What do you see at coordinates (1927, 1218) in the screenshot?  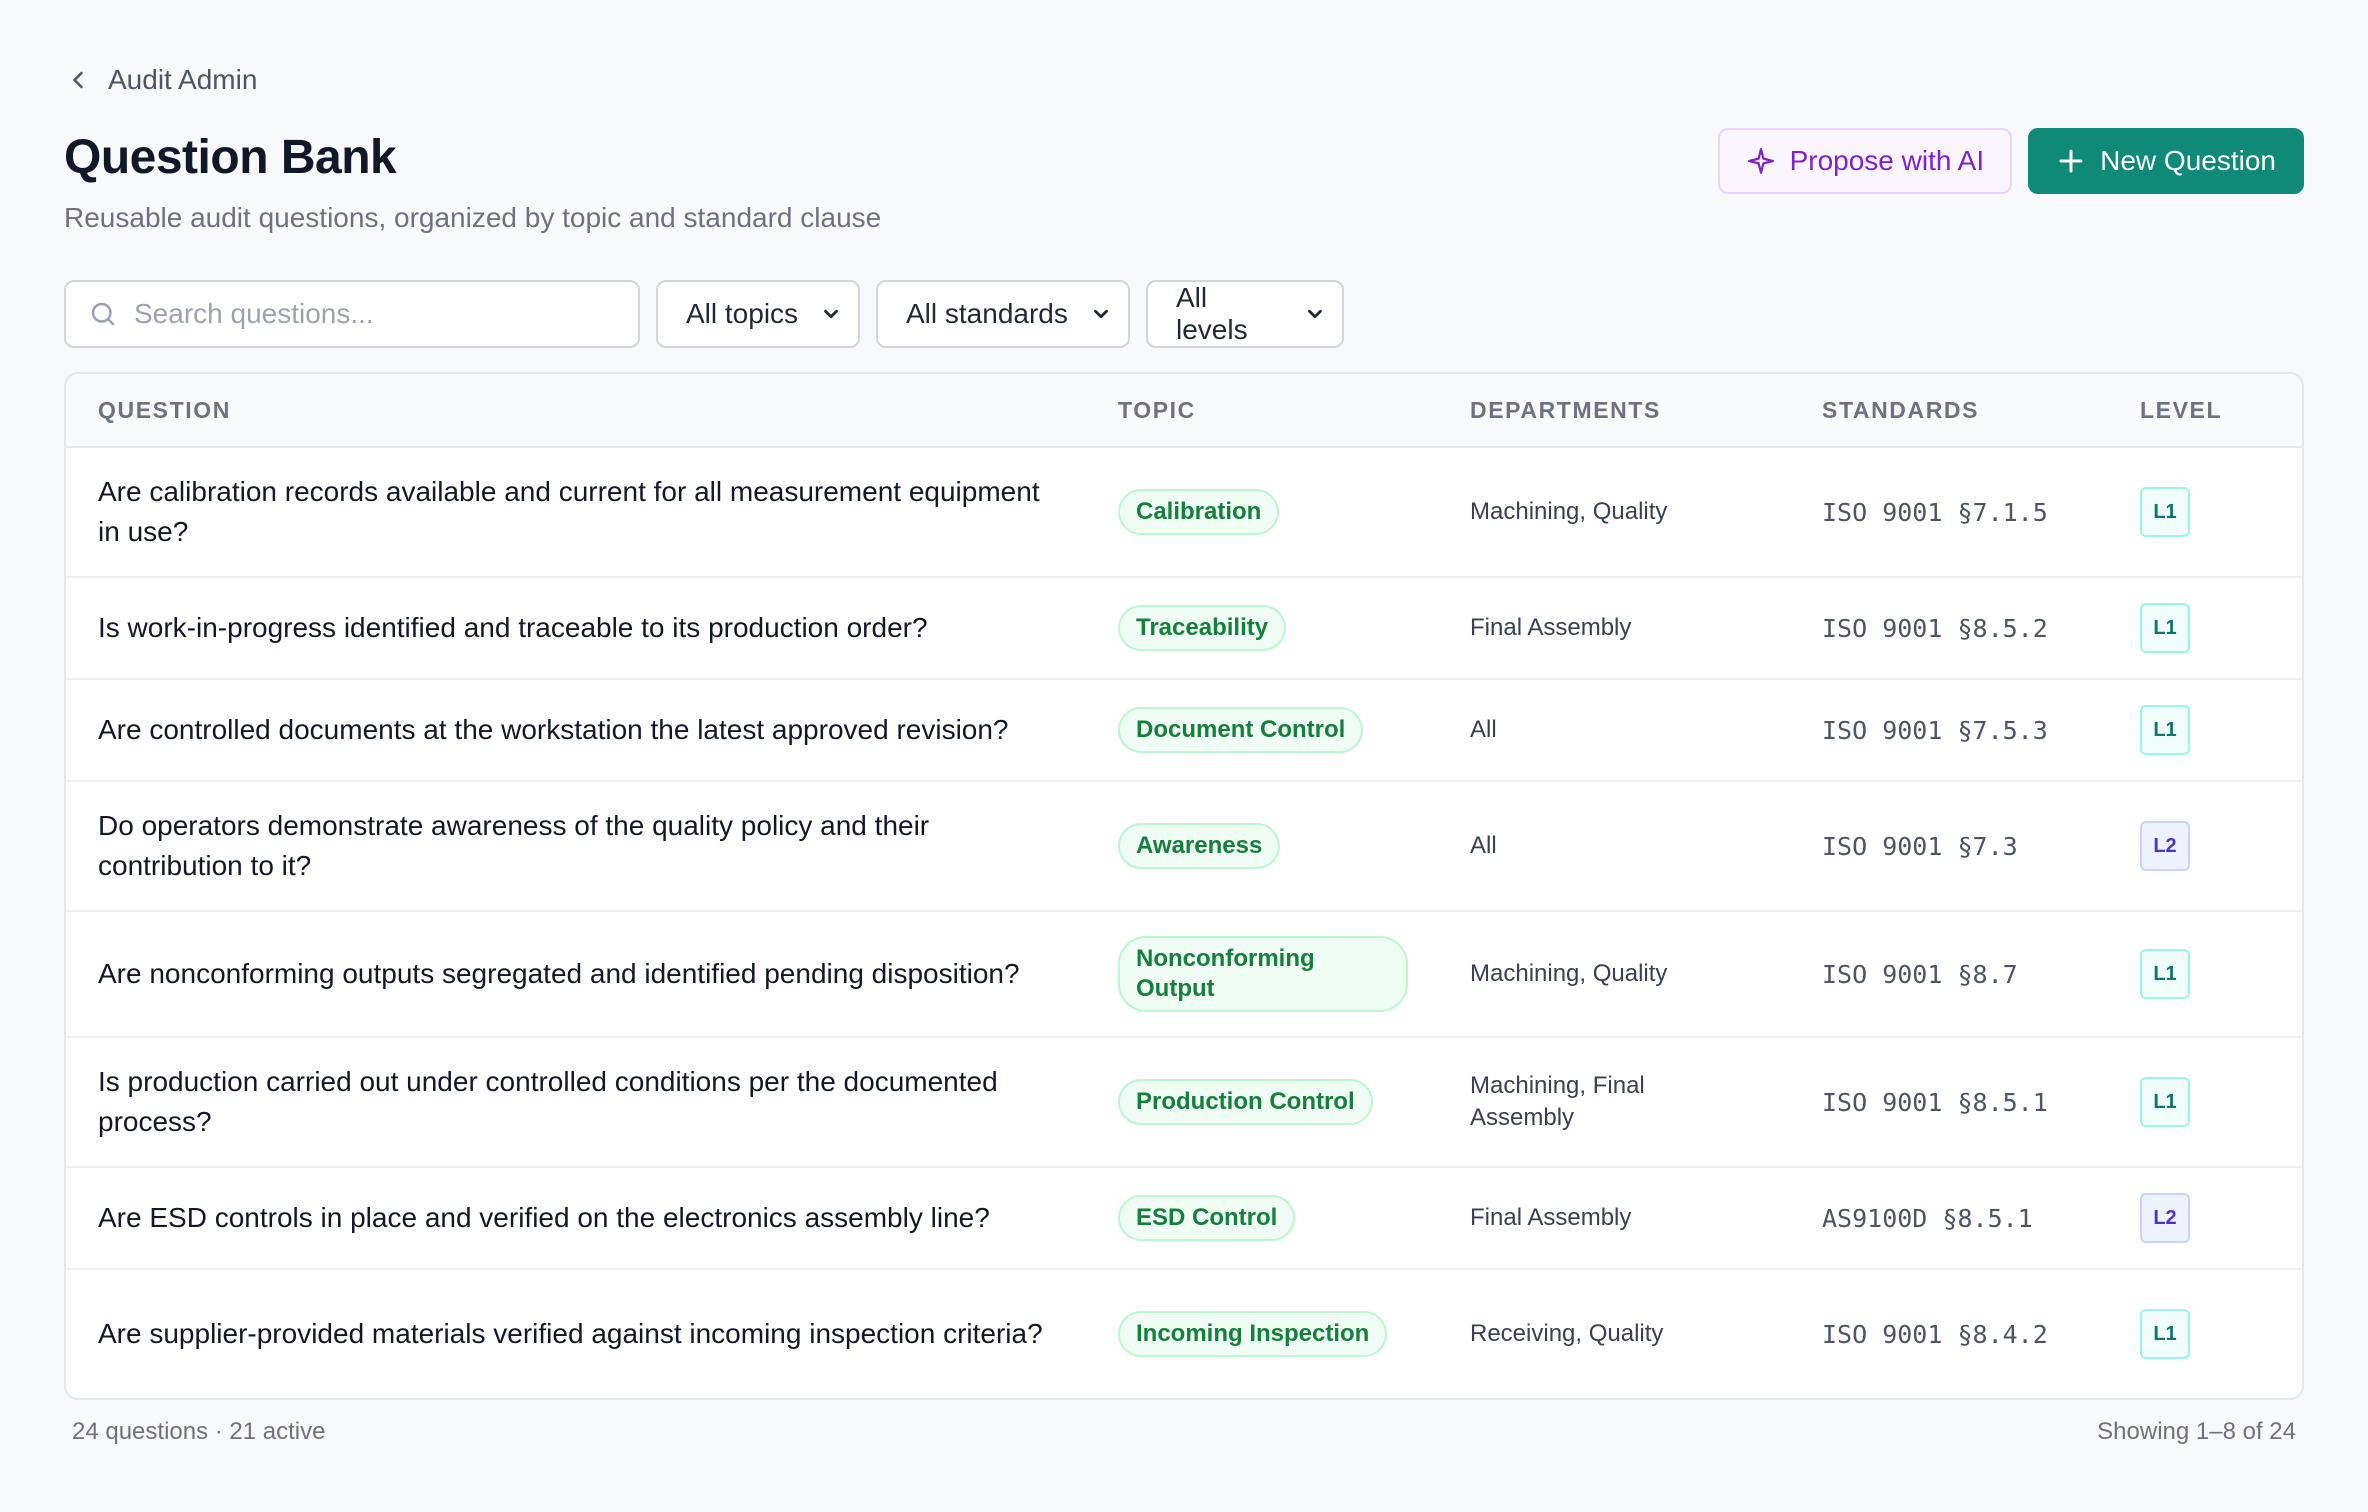 I see `standard-clause: AS9100D §8.5.1` at bounding box center [1927, 1218].